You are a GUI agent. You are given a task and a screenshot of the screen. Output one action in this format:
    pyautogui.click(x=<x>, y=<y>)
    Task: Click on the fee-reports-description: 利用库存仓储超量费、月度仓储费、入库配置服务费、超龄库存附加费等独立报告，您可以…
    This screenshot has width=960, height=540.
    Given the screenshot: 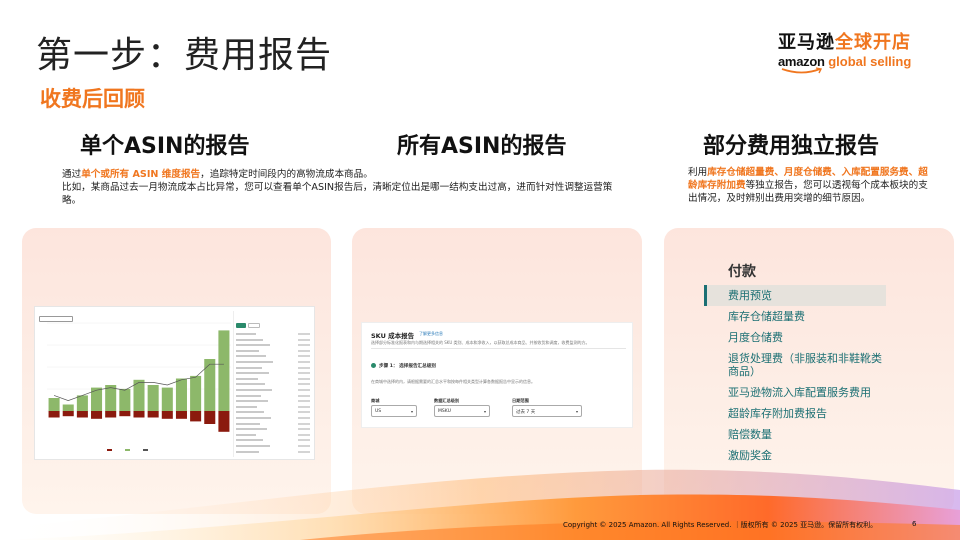 What is the action you would take?
    pyautogui.click(x=808, y=185)
    